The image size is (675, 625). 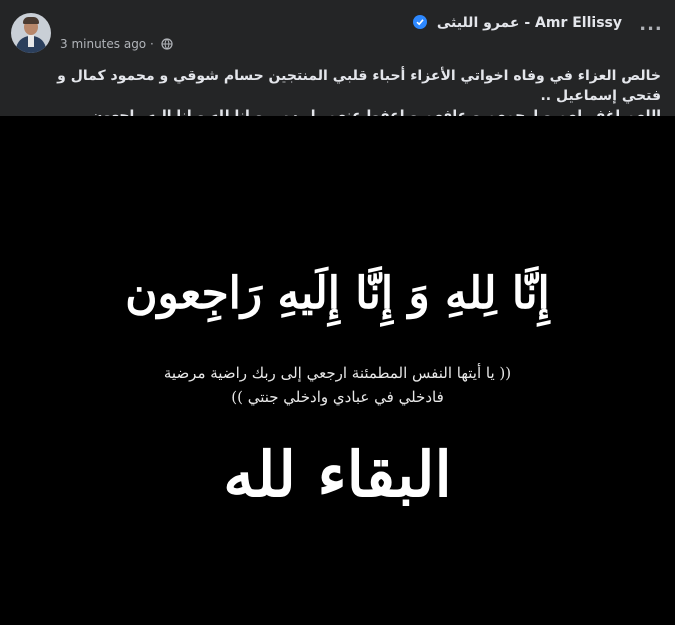 What do you see at coordinates (167, 45) in the screenshot?
I see `globe-icon` at bounding box center [167, 45].